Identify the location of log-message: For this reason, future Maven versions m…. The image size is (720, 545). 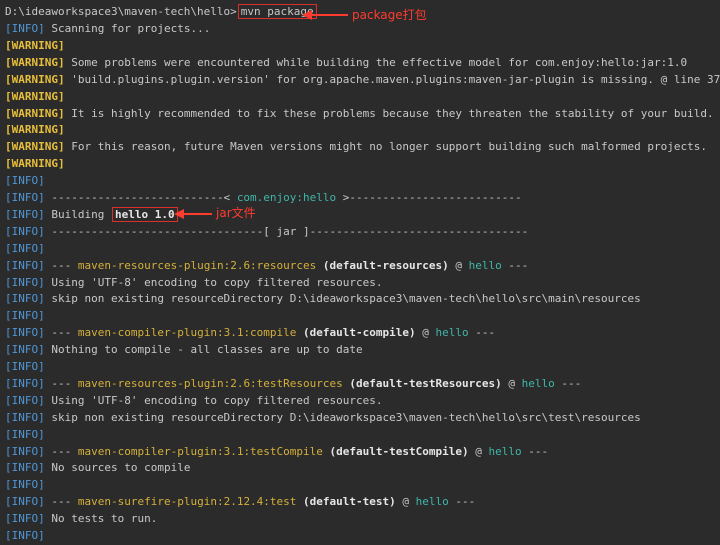
(389, 147).